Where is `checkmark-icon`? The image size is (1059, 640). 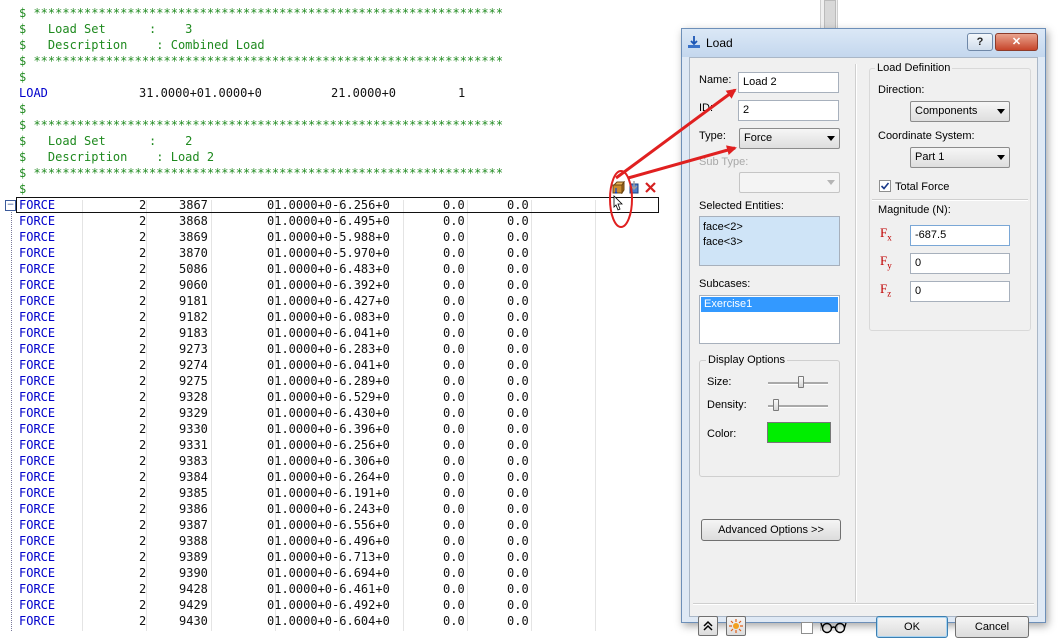
checkmark-icon is located at coordinates (885, 186).